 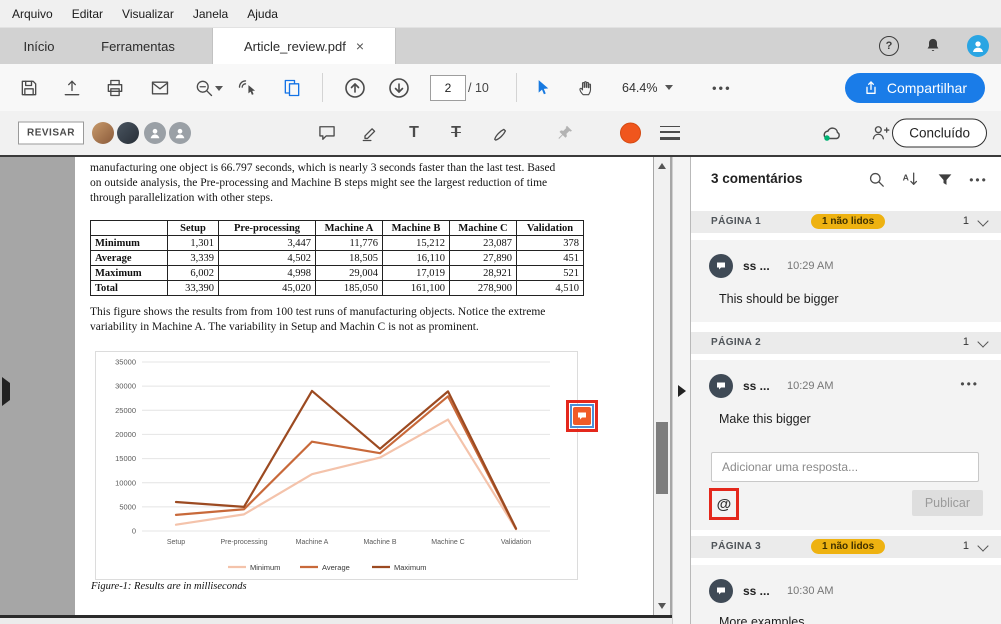 I want to click on touch-select-button, so click(x=248, y=88).